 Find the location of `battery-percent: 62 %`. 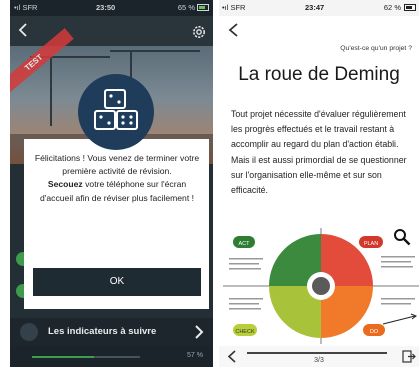

battery-percent: 62 % is located at coordinates (392, 7).